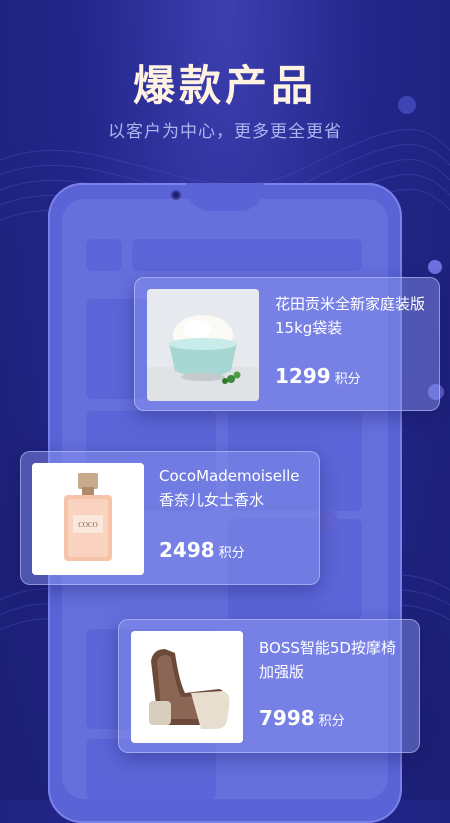 The height and width of the screenshot is (823, 450). I want to click on product-price: 2498 积分, so click(202, 550).